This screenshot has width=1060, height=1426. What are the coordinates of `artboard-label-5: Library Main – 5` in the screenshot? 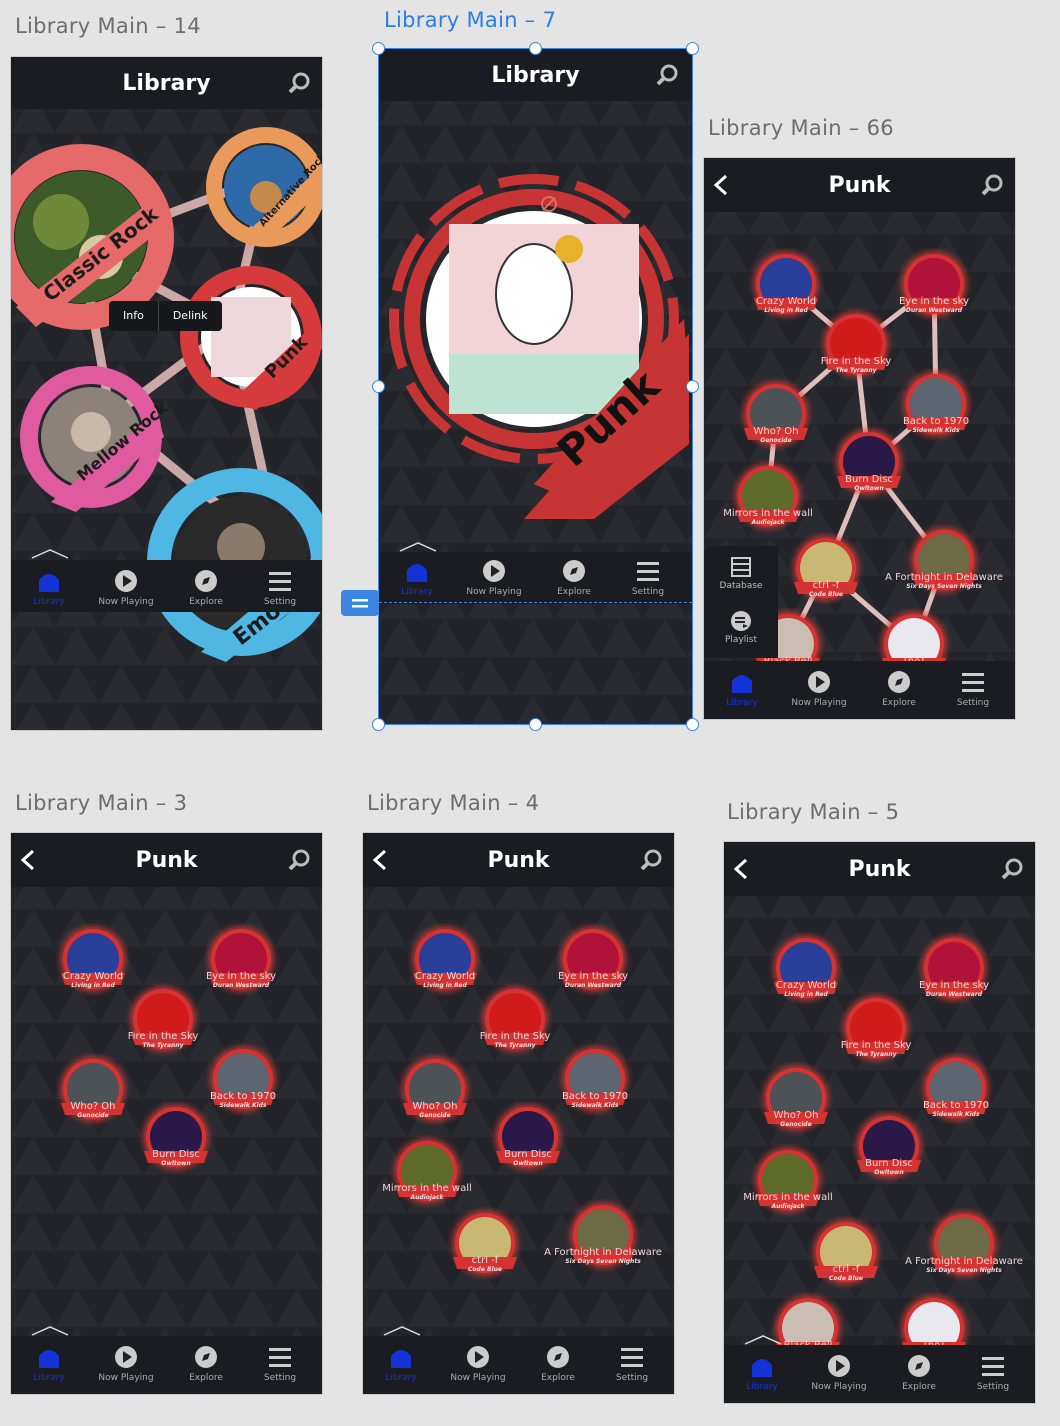 It's located at (813, 812).